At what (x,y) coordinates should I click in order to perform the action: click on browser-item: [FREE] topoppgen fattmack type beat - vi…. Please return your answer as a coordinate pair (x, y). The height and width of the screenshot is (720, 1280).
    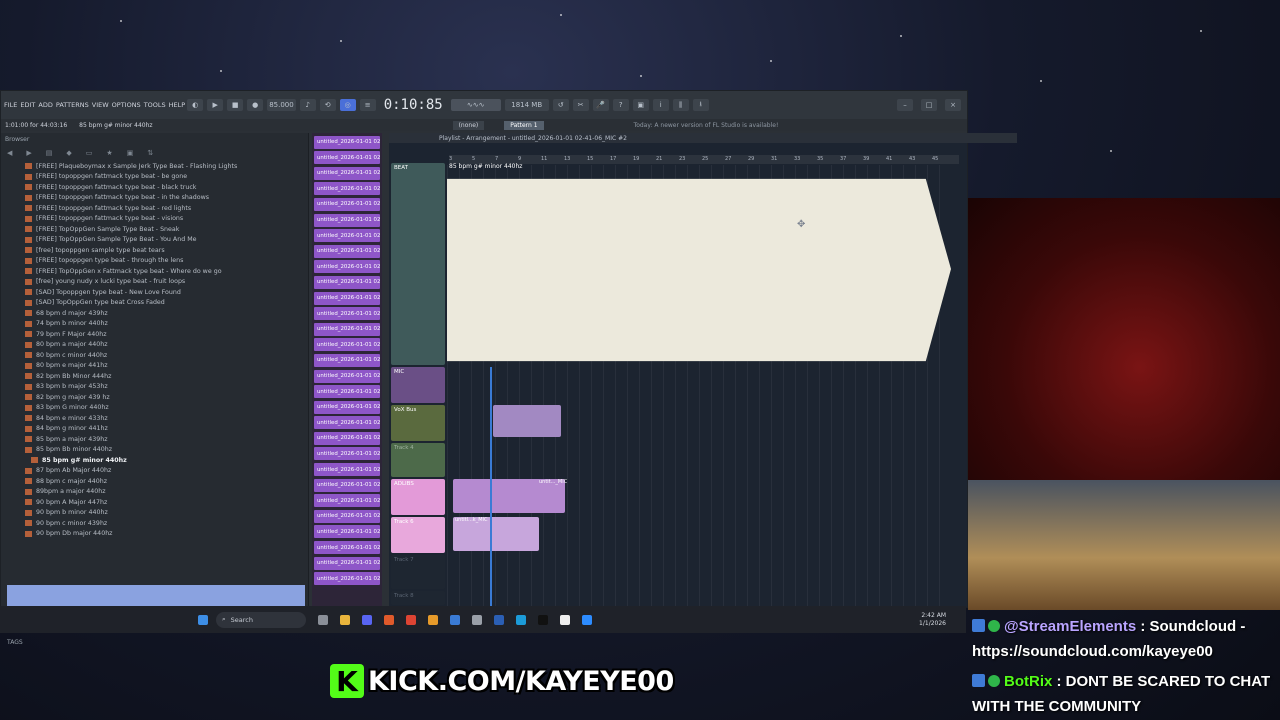
    Looking at the image, I should click on (154, 219).